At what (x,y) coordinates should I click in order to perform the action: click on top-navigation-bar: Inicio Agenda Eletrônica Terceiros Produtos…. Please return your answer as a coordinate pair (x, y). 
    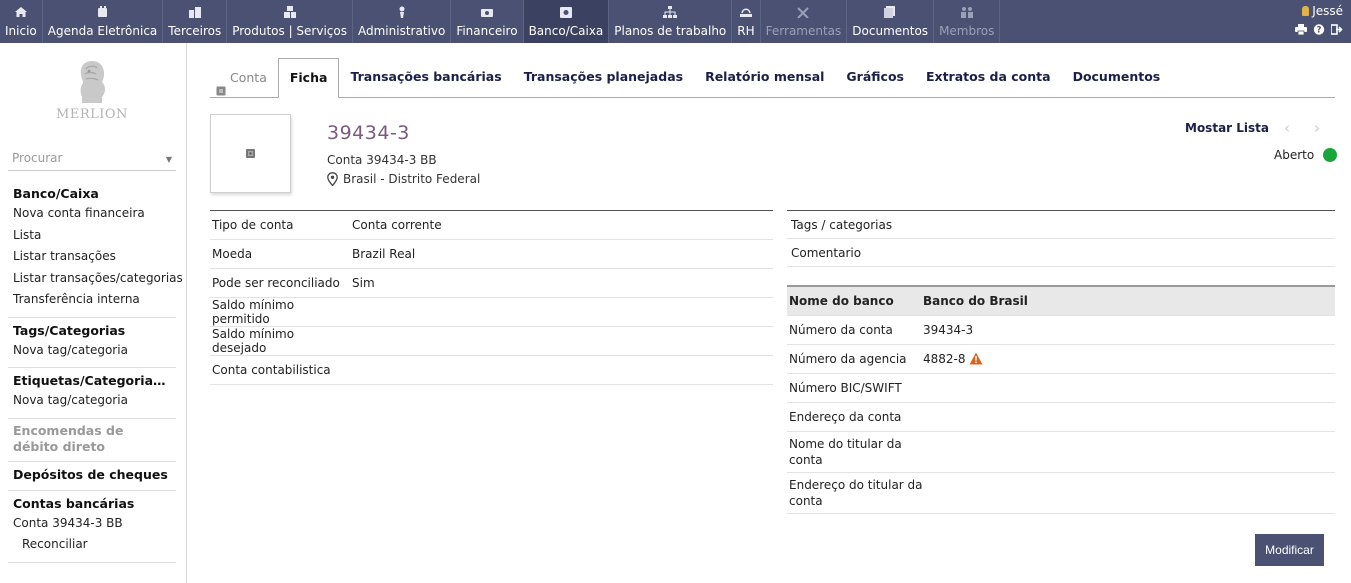
    Looking at the image, I should click on (675, 21).